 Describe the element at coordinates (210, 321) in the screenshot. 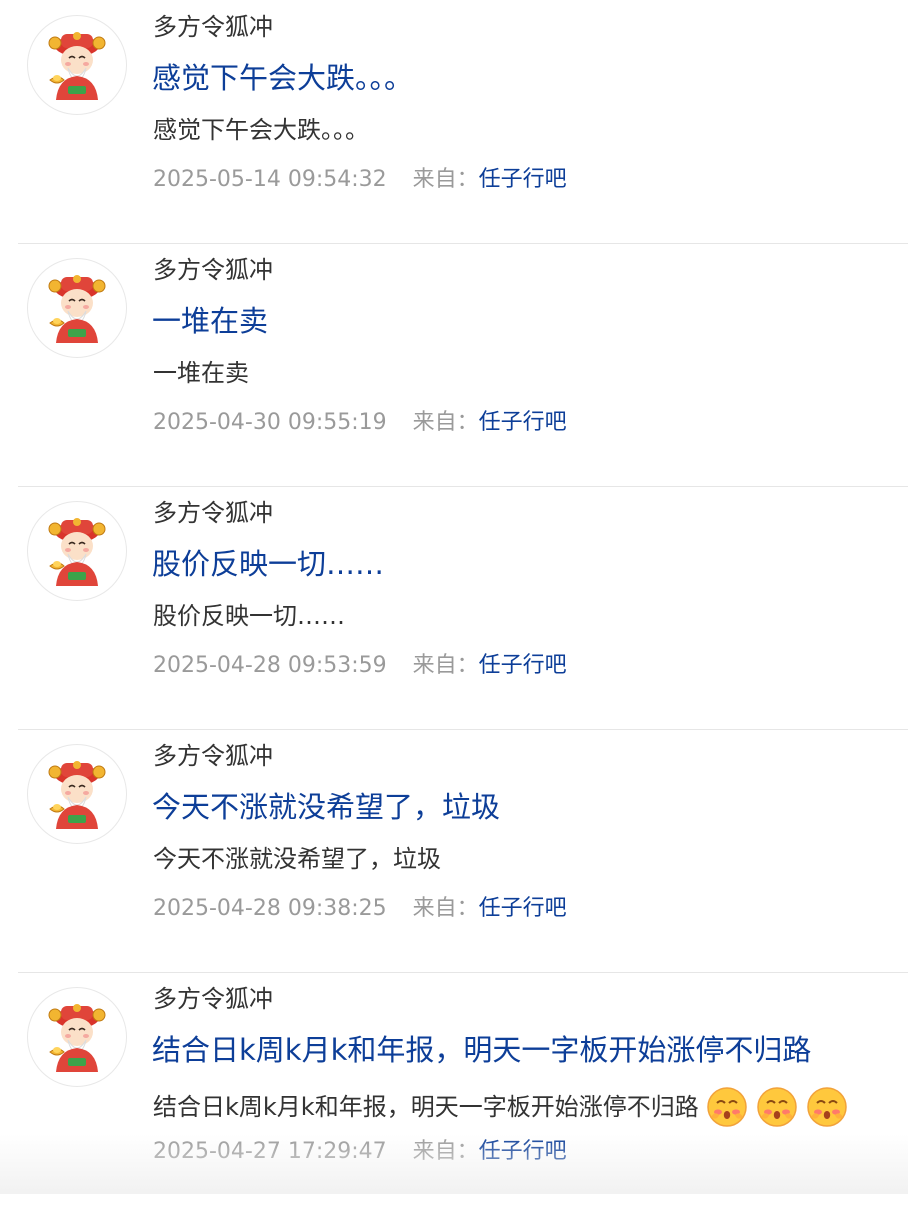

I see `post-title: 一堆在卖` at that location.